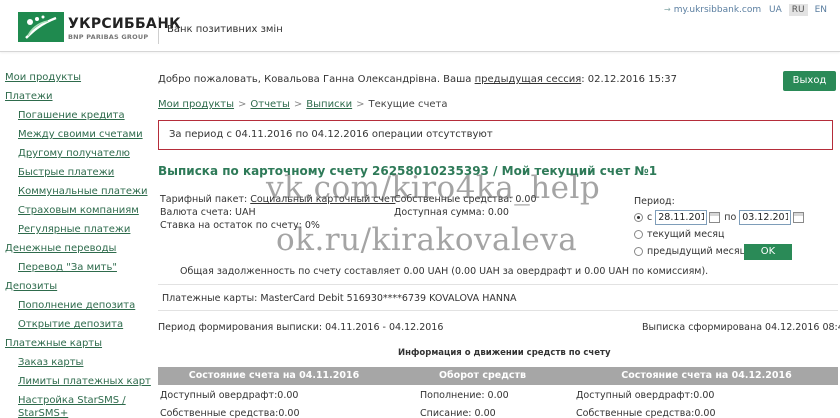 This screenshot has width=840, height=418. I want to click on sidebar-item-payments: Платежи, so click(75, 96).